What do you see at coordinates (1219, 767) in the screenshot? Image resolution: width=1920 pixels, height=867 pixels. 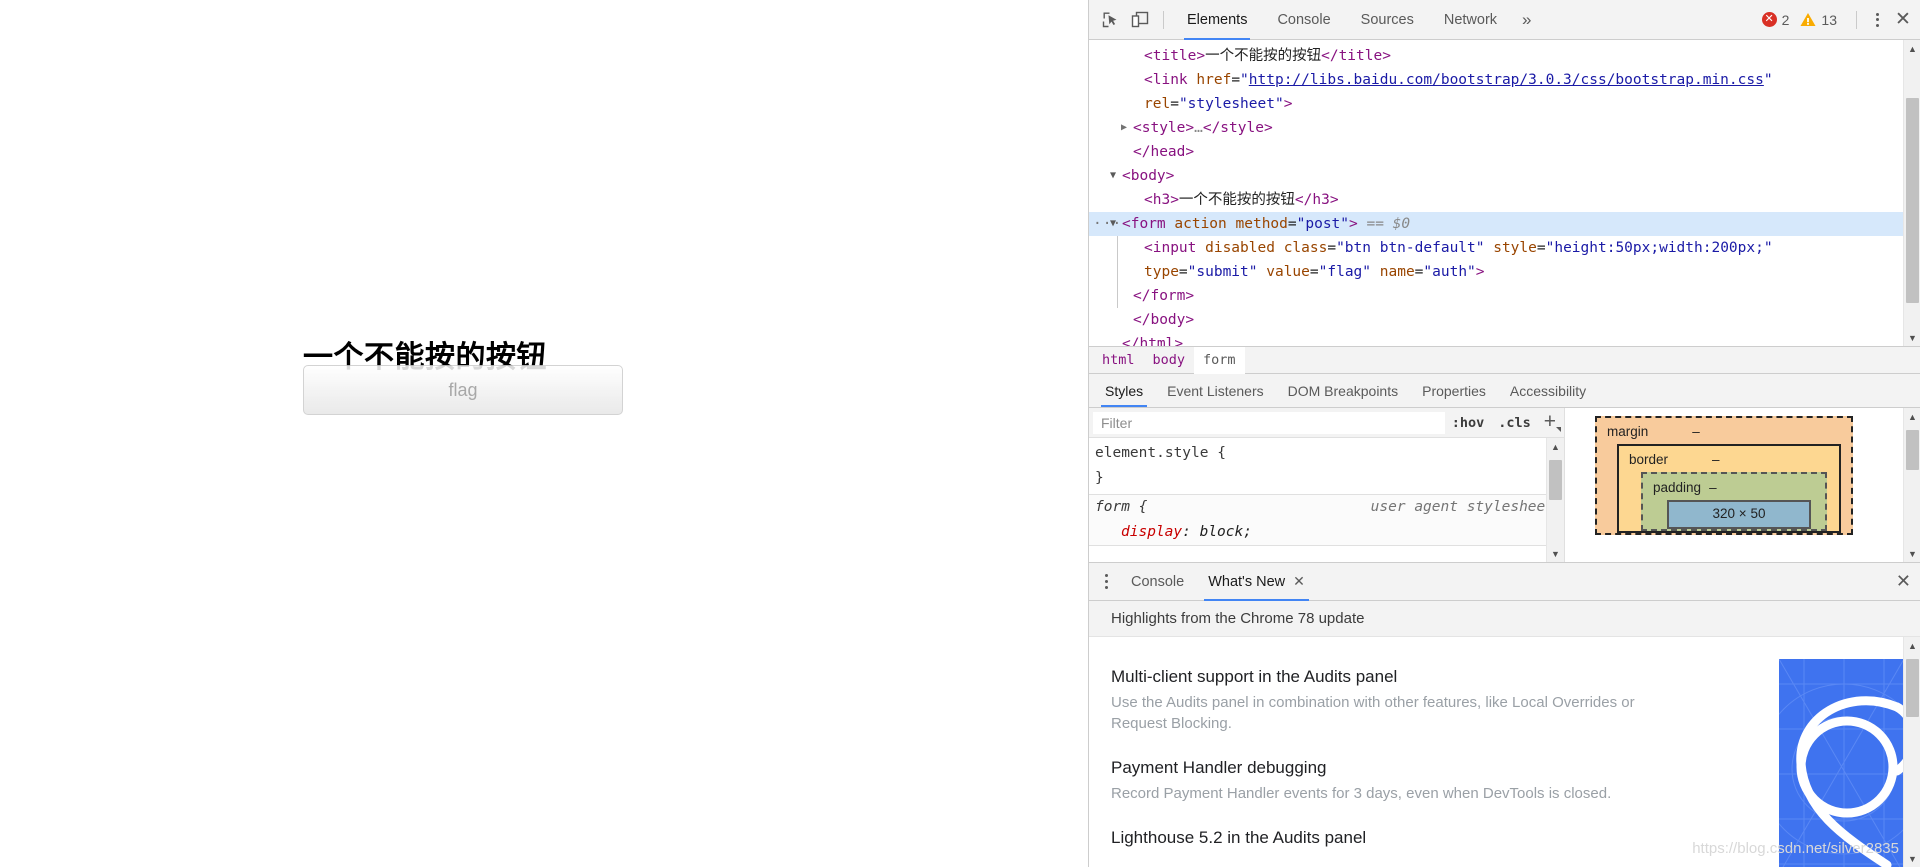 I see `whats-new-item-title: Payment Handler debugging` at bounding box center [1219, 767].